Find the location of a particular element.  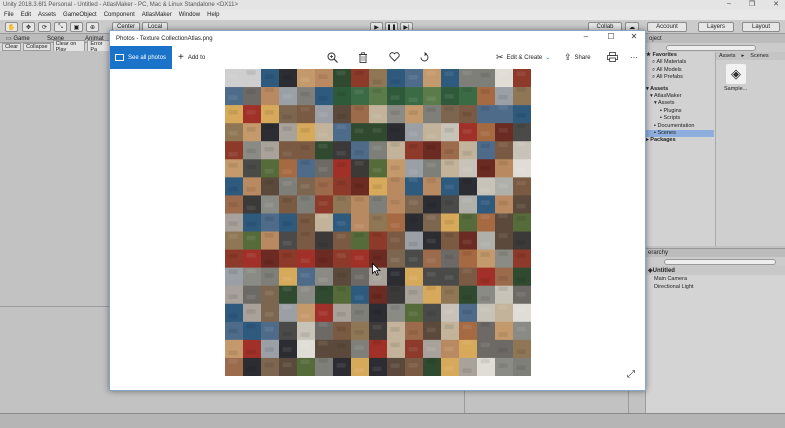

tree-item: ⌕ All Models is located at coordinates (680, 70).